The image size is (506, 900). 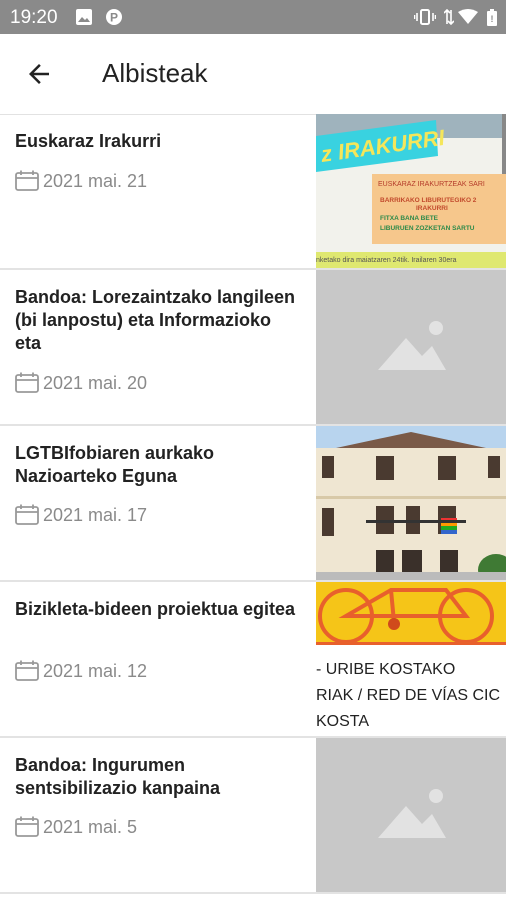 I want to click on news-item-date-text: 2021 mai. 5, so click(x=90, y=826).